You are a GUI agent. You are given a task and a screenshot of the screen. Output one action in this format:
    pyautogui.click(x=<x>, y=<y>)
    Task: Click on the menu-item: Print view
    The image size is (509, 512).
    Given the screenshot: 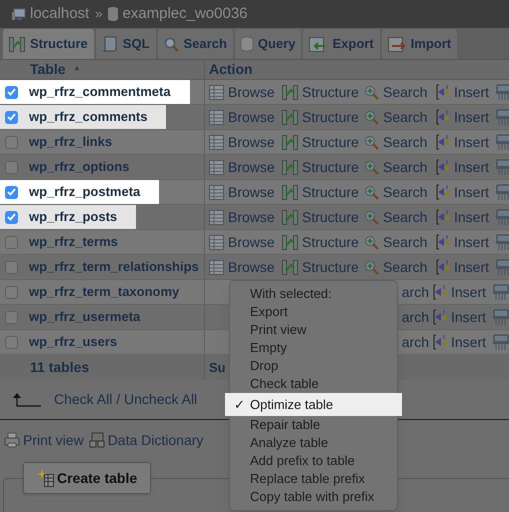 What is the action you would take?
    pyautogui.click(x=313, y=330)
    